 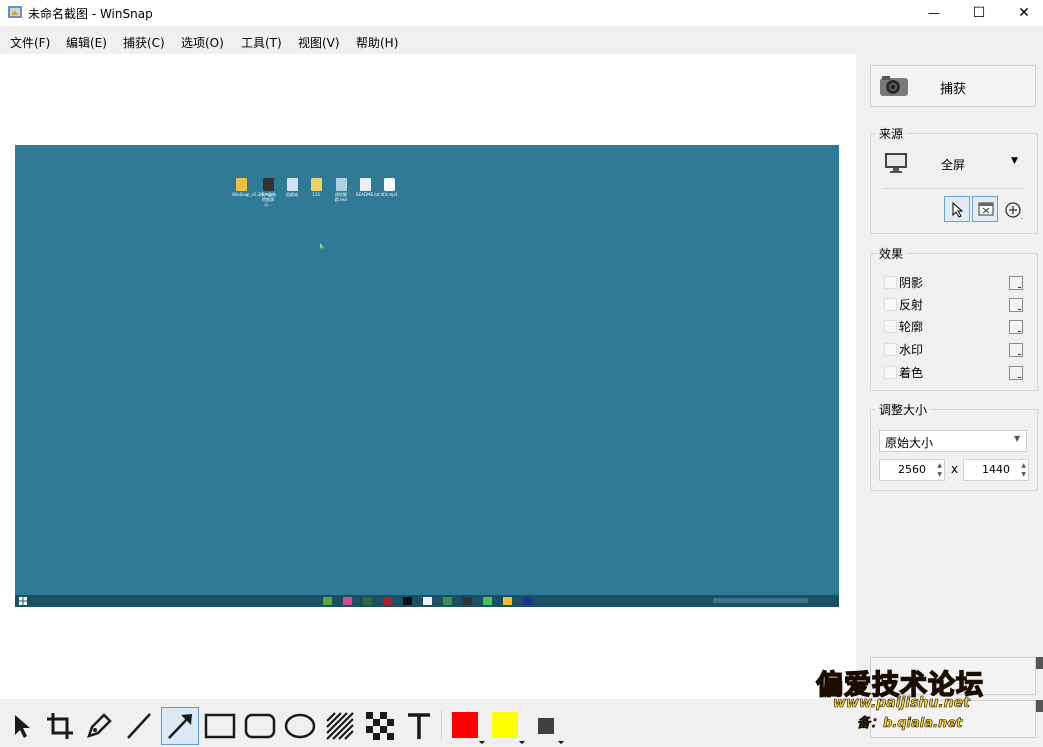 What do you see at coordinates (389, 192) in the screenshot?
I see `desktop-icon: dfd.mp3` at bounding box center [389, 192].